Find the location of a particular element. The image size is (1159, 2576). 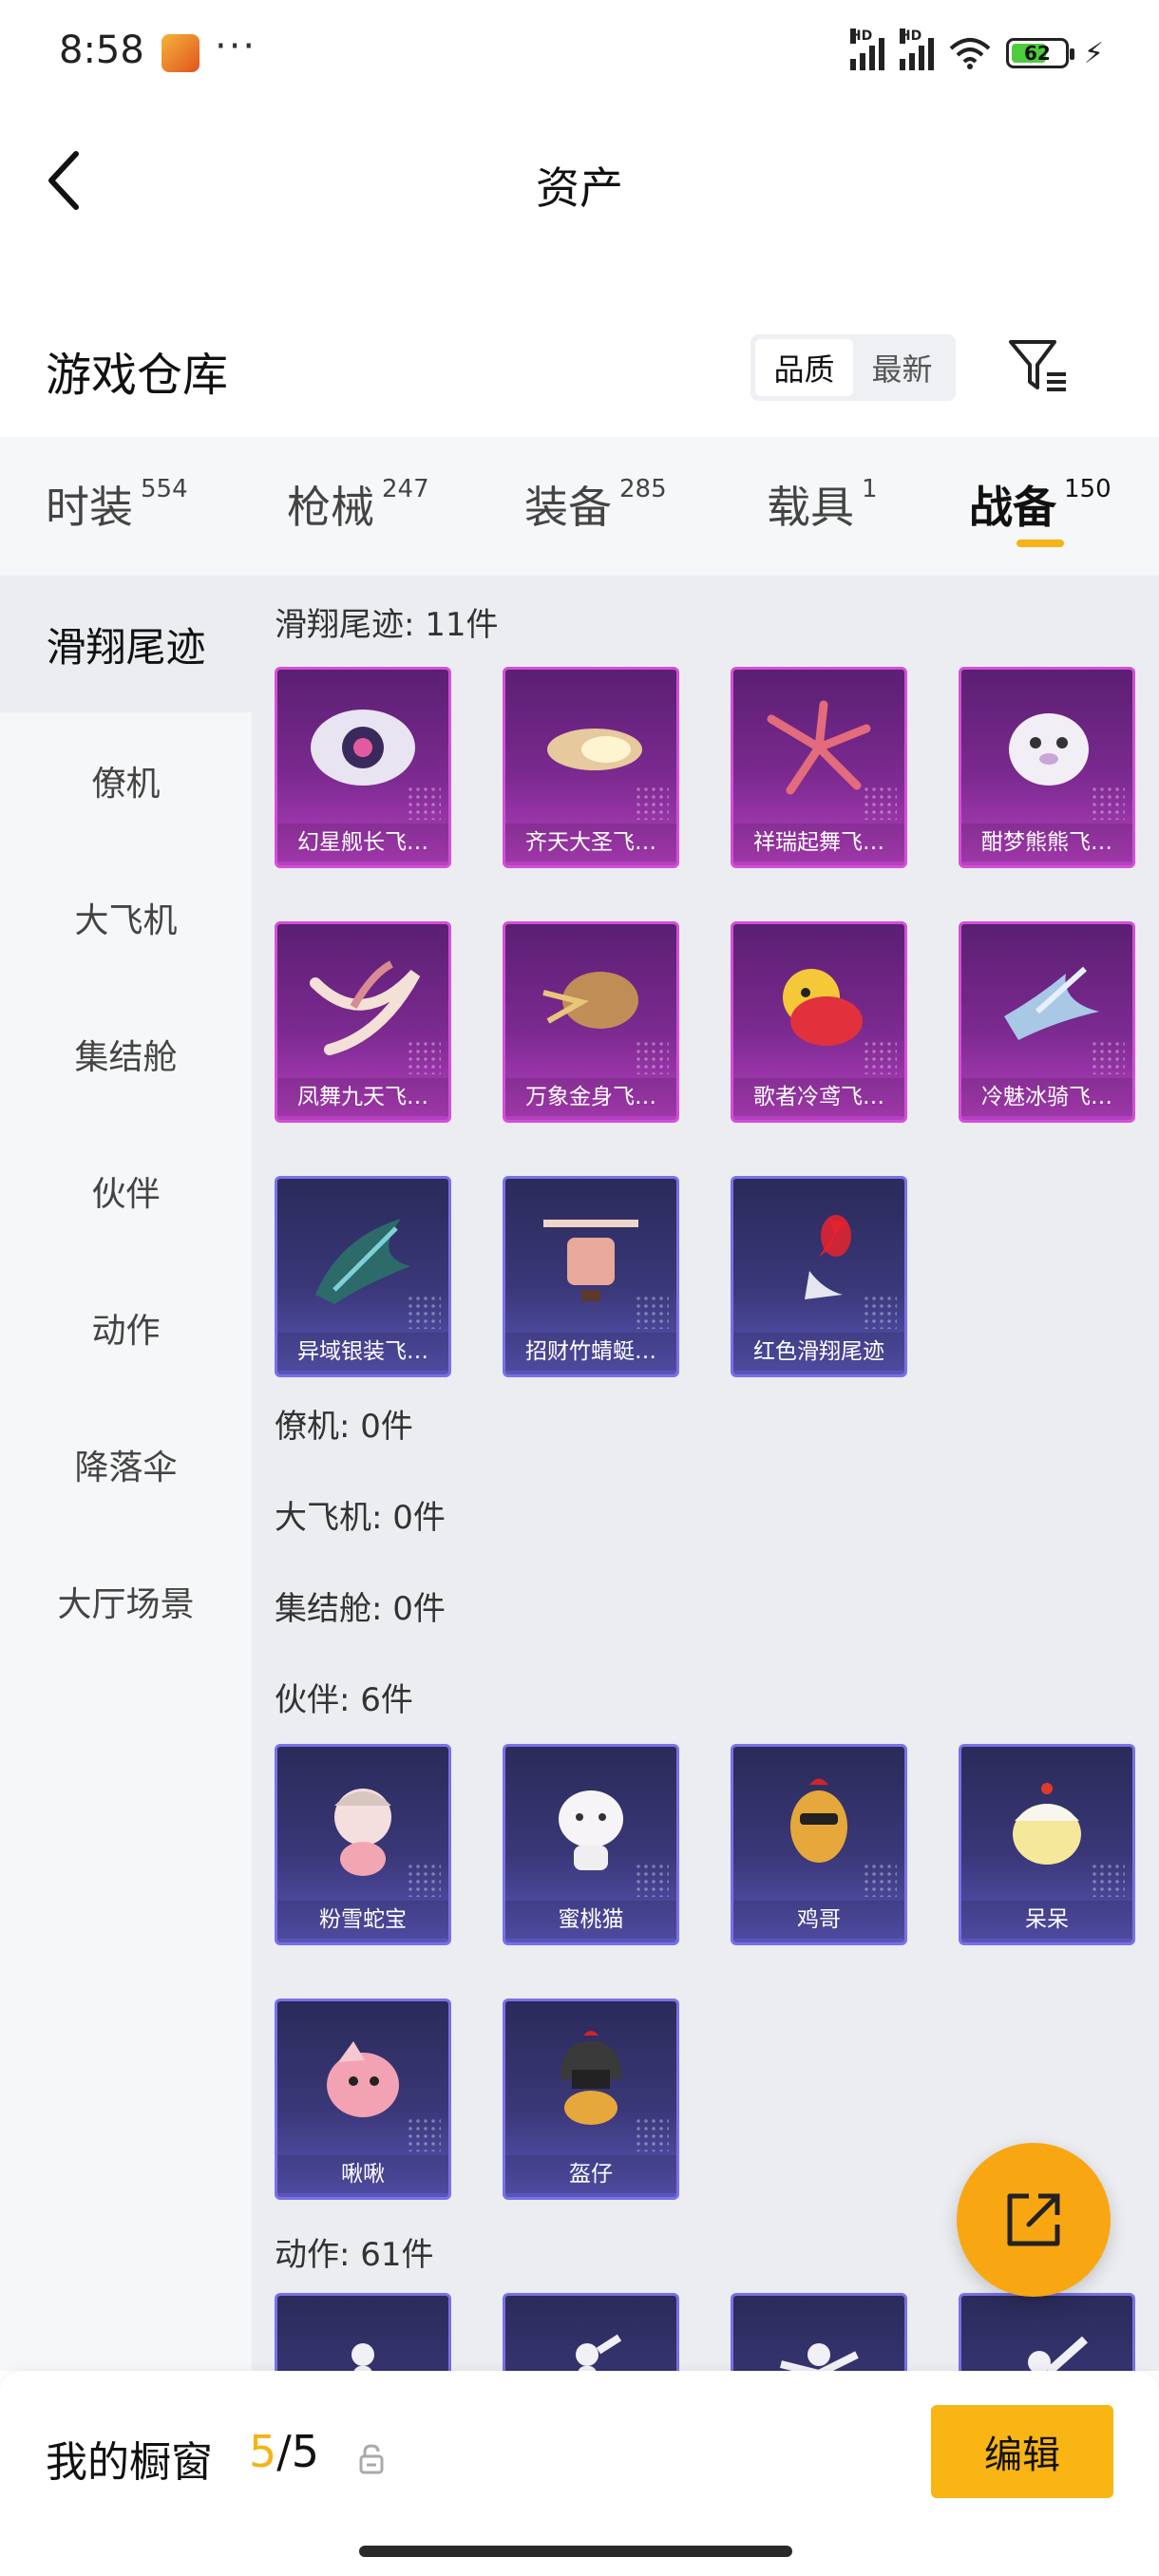

signal-icon: HD is located at coordinates (866, 49).